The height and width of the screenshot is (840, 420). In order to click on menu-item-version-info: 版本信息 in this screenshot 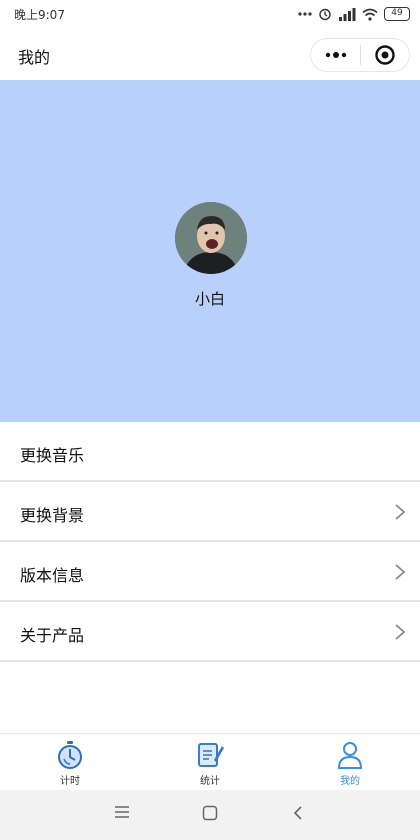, I will do `click(210, 572)`.